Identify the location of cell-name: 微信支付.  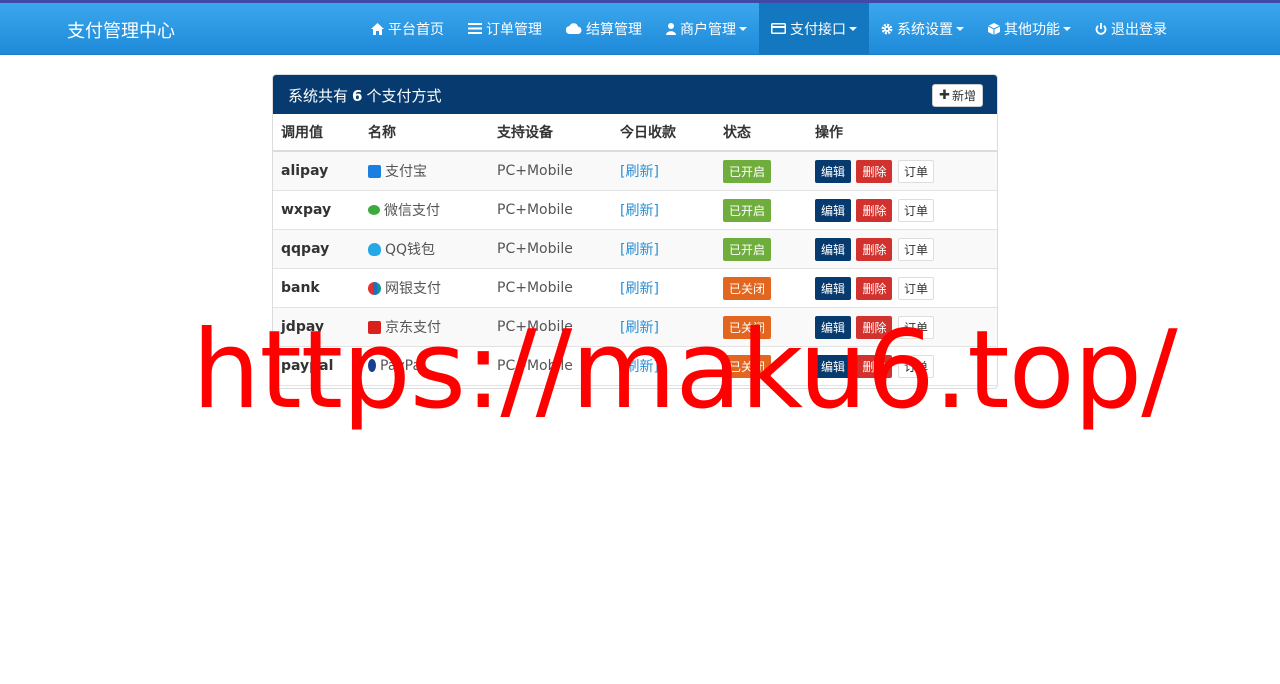
(424, 210).